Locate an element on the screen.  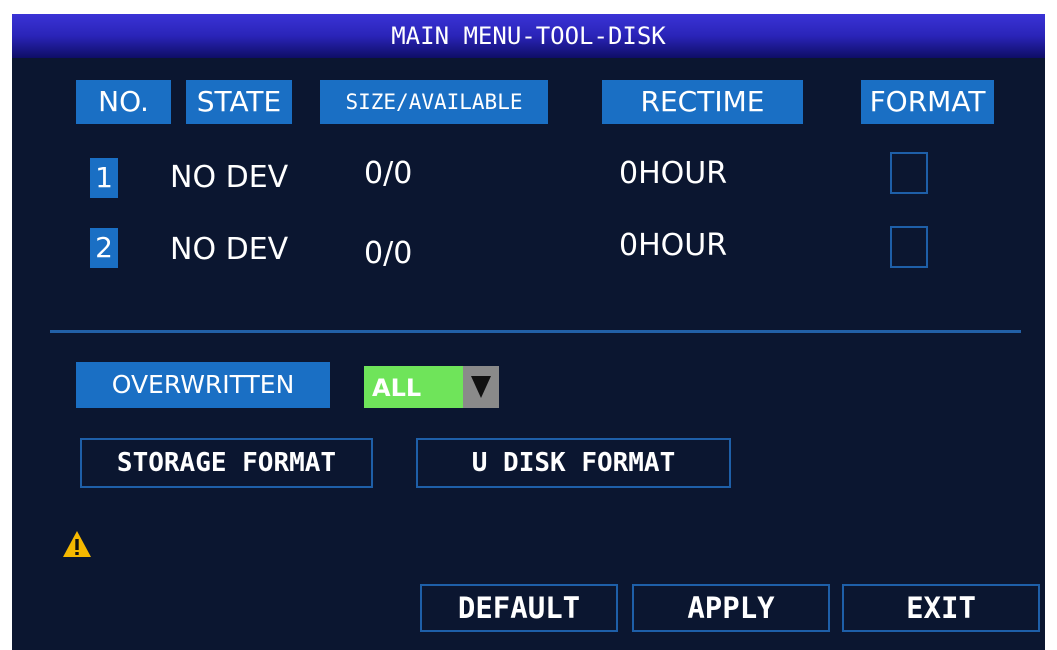
divider is located at coordinates (535, 331).